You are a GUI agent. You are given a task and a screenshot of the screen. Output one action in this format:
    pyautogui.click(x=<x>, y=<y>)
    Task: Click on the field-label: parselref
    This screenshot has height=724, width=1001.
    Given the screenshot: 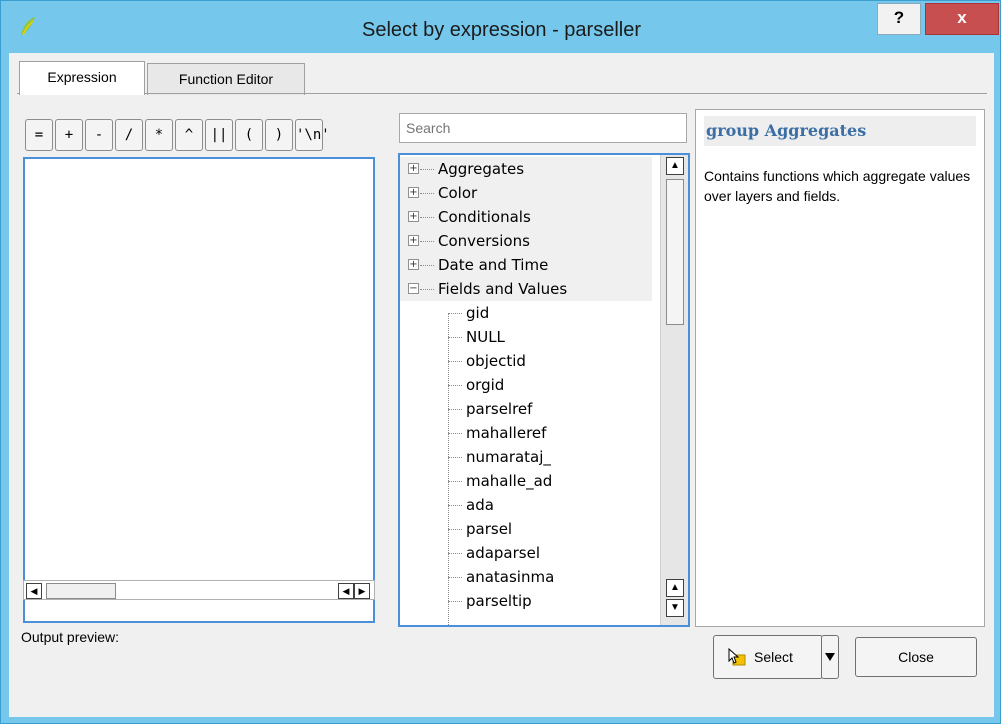 What is the action you would take?
    pyautogui.click(x=499, y=409)
    